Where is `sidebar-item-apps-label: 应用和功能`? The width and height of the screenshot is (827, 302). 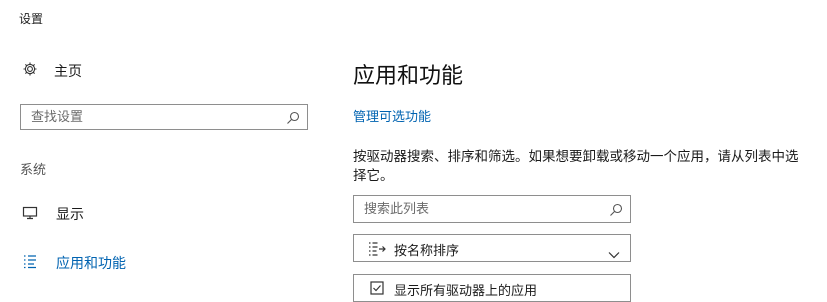 sidebar-item-apps-label: 应用和功能 is located at coordinates (91, 264).